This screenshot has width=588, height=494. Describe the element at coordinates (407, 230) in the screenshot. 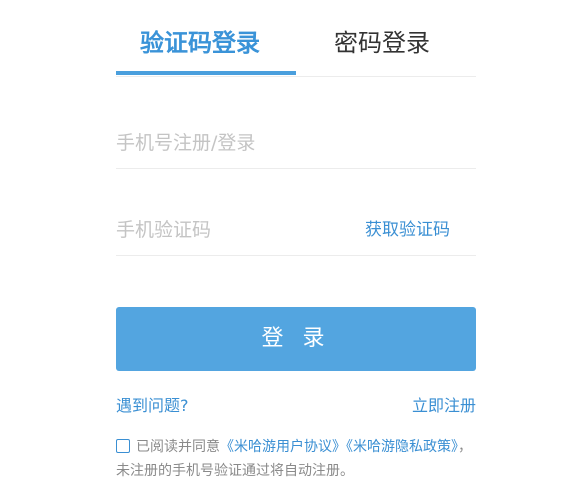

I see `get-code-button: 获取验证码` at that location.